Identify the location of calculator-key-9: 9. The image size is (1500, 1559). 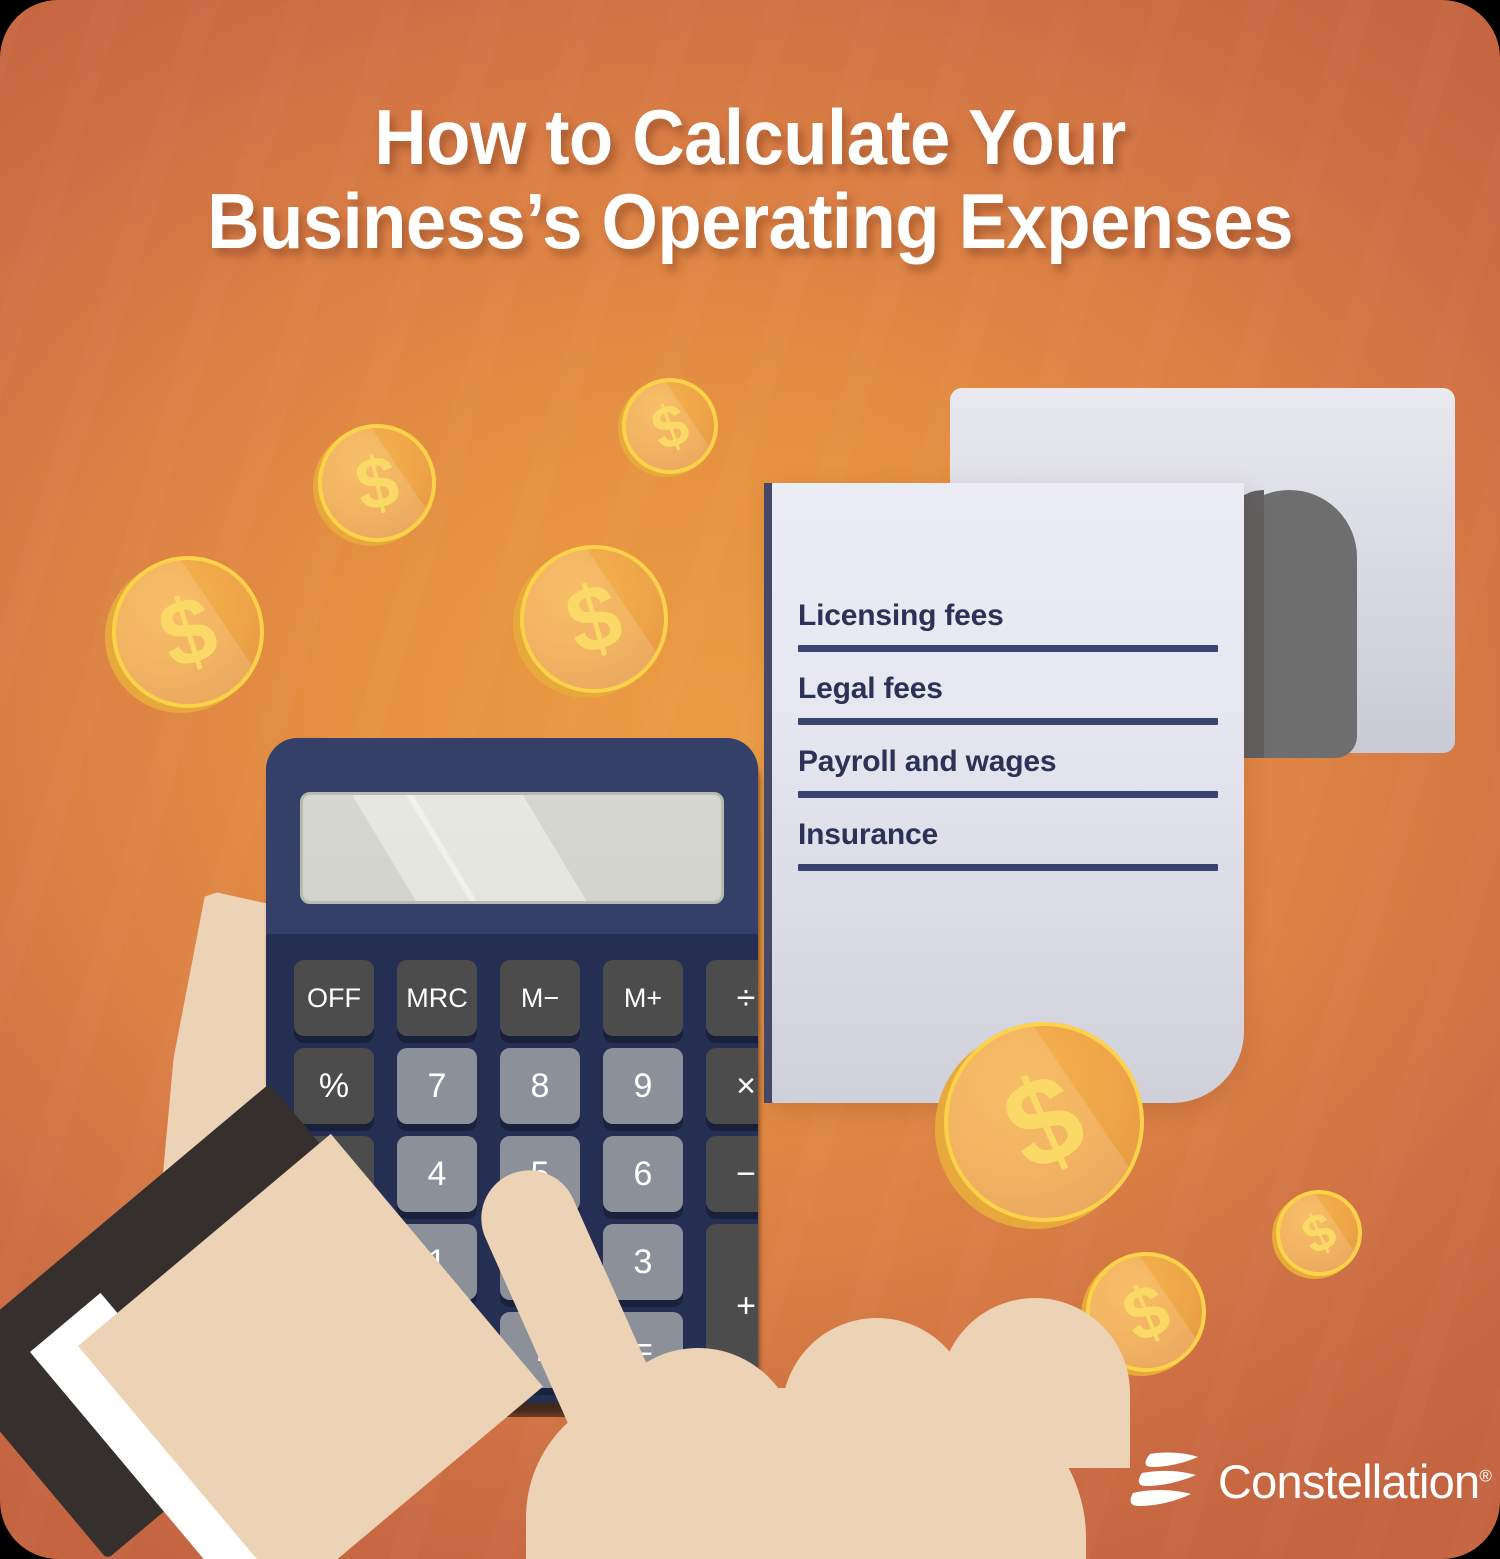
(643, 1086).